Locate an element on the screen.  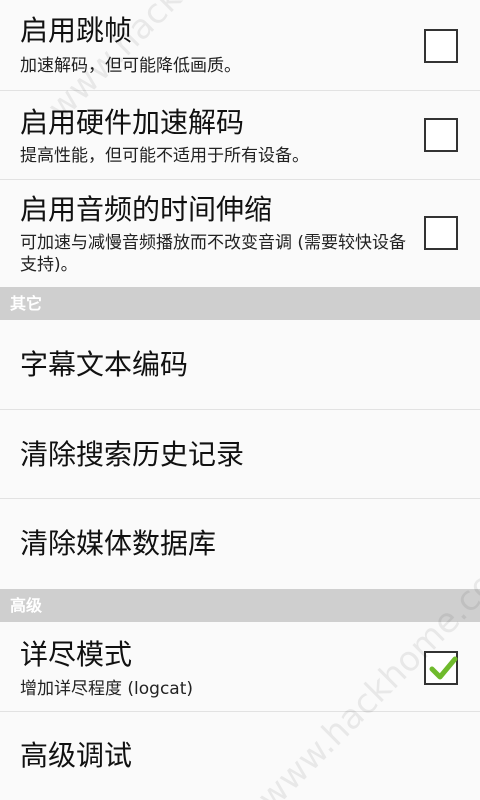
pref-clear-media-db: 清除媒体数据库 is located at coordinates (240, 544).